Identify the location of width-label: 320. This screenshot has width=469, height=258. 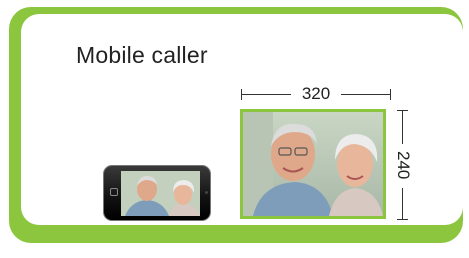
(316, 93).